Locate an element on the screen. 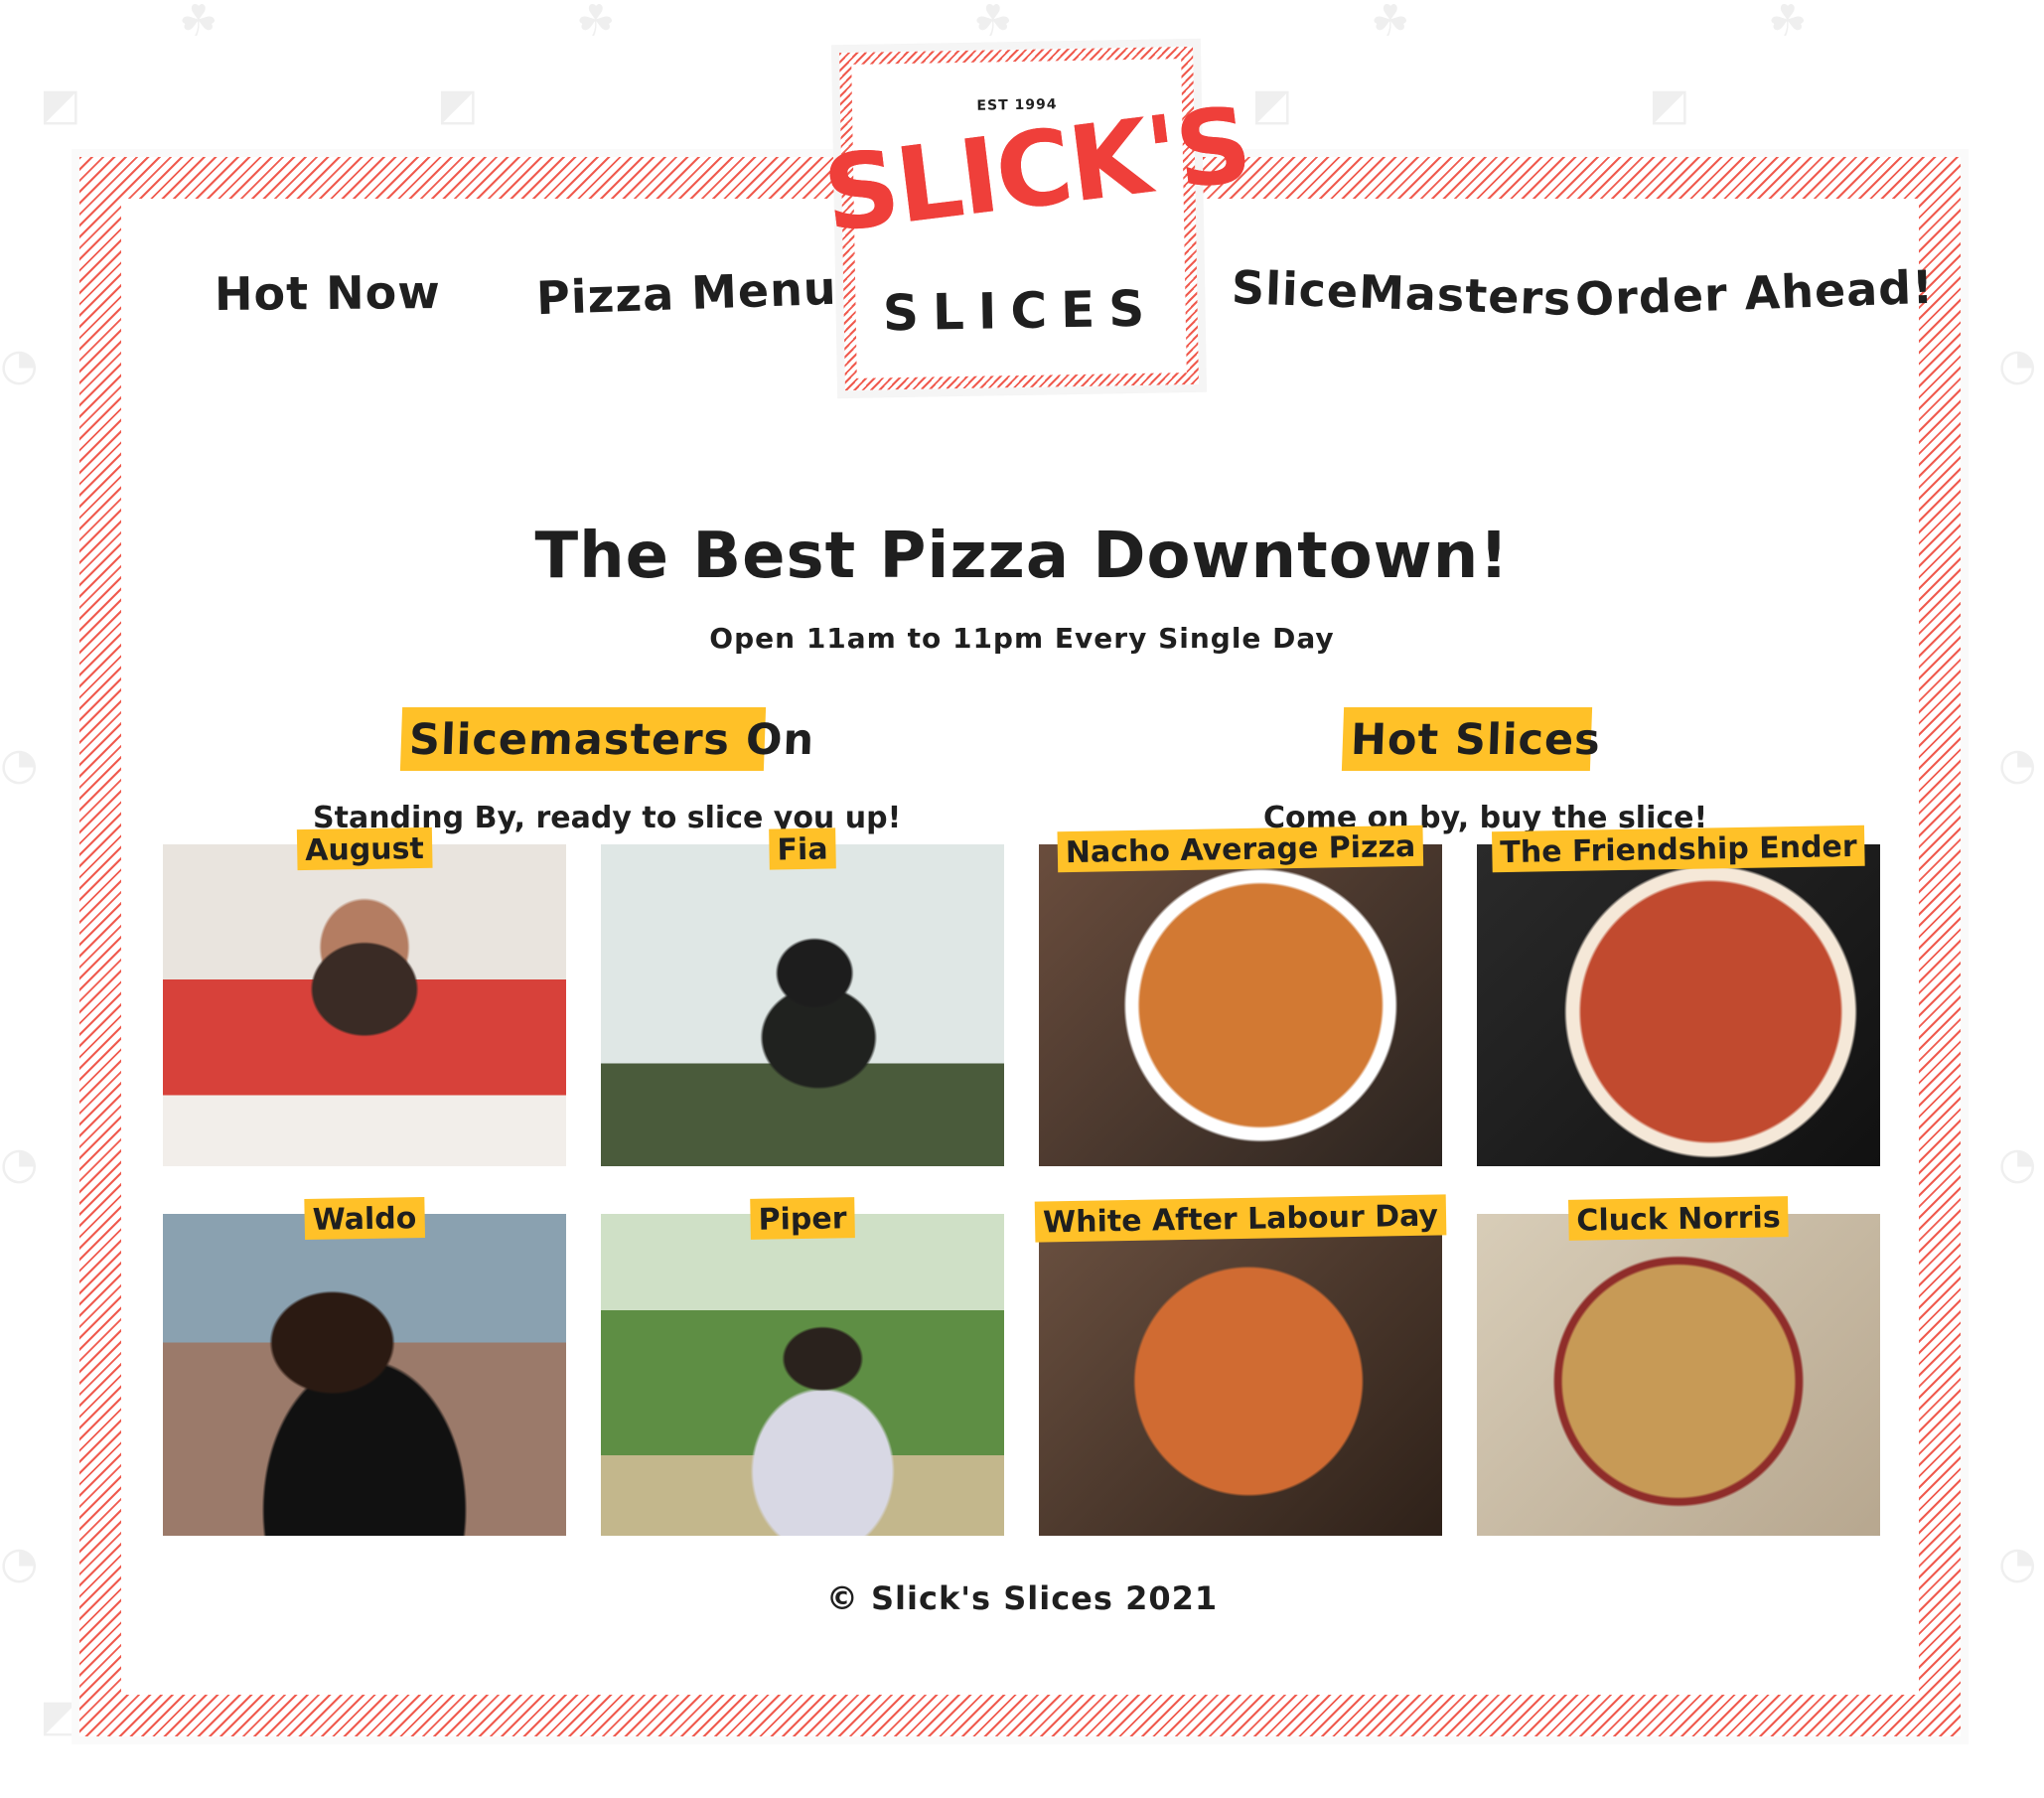 This screenshot has width=2044, height=1798. pizza-card-cluck-norris is located at coordinates (1678, 1375).